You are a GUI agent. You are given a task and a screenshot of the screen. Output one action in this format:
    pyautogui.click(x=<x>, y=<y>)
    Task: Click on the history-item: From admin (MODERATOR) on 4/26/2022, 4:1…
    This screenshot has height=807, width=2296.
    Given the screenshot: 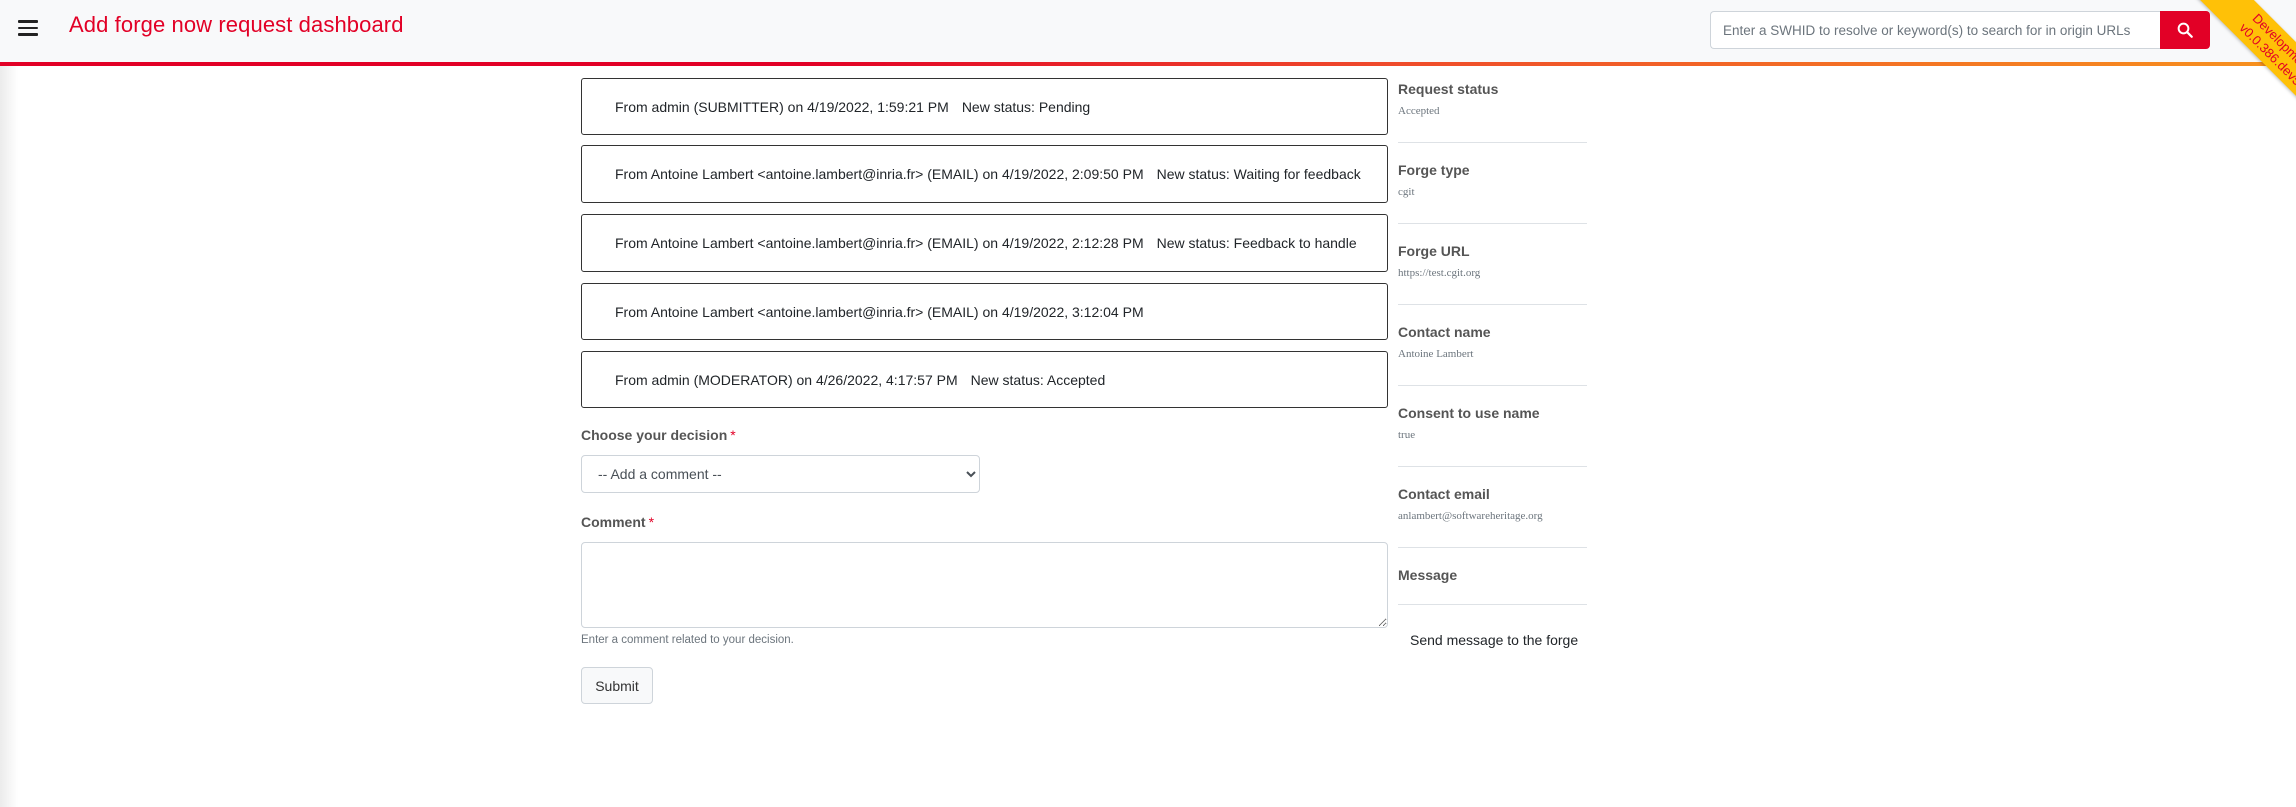 What is the action you would take?
    pyautogui.click(x=984, y=379)
    